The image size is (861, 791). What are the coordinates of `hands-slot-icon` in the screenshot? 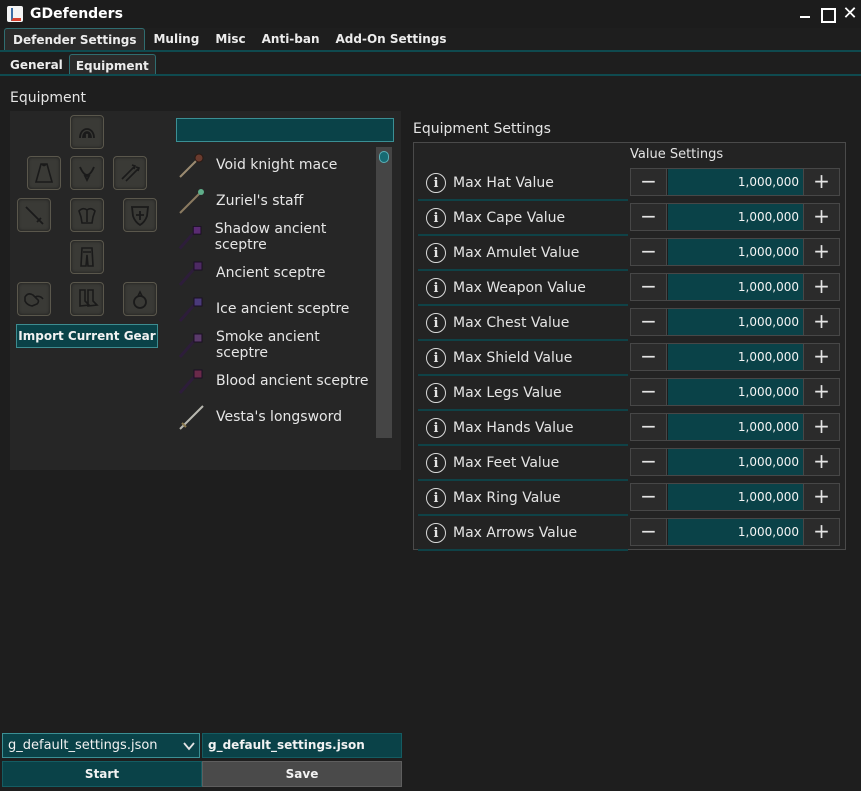 It's located at (34, 300).